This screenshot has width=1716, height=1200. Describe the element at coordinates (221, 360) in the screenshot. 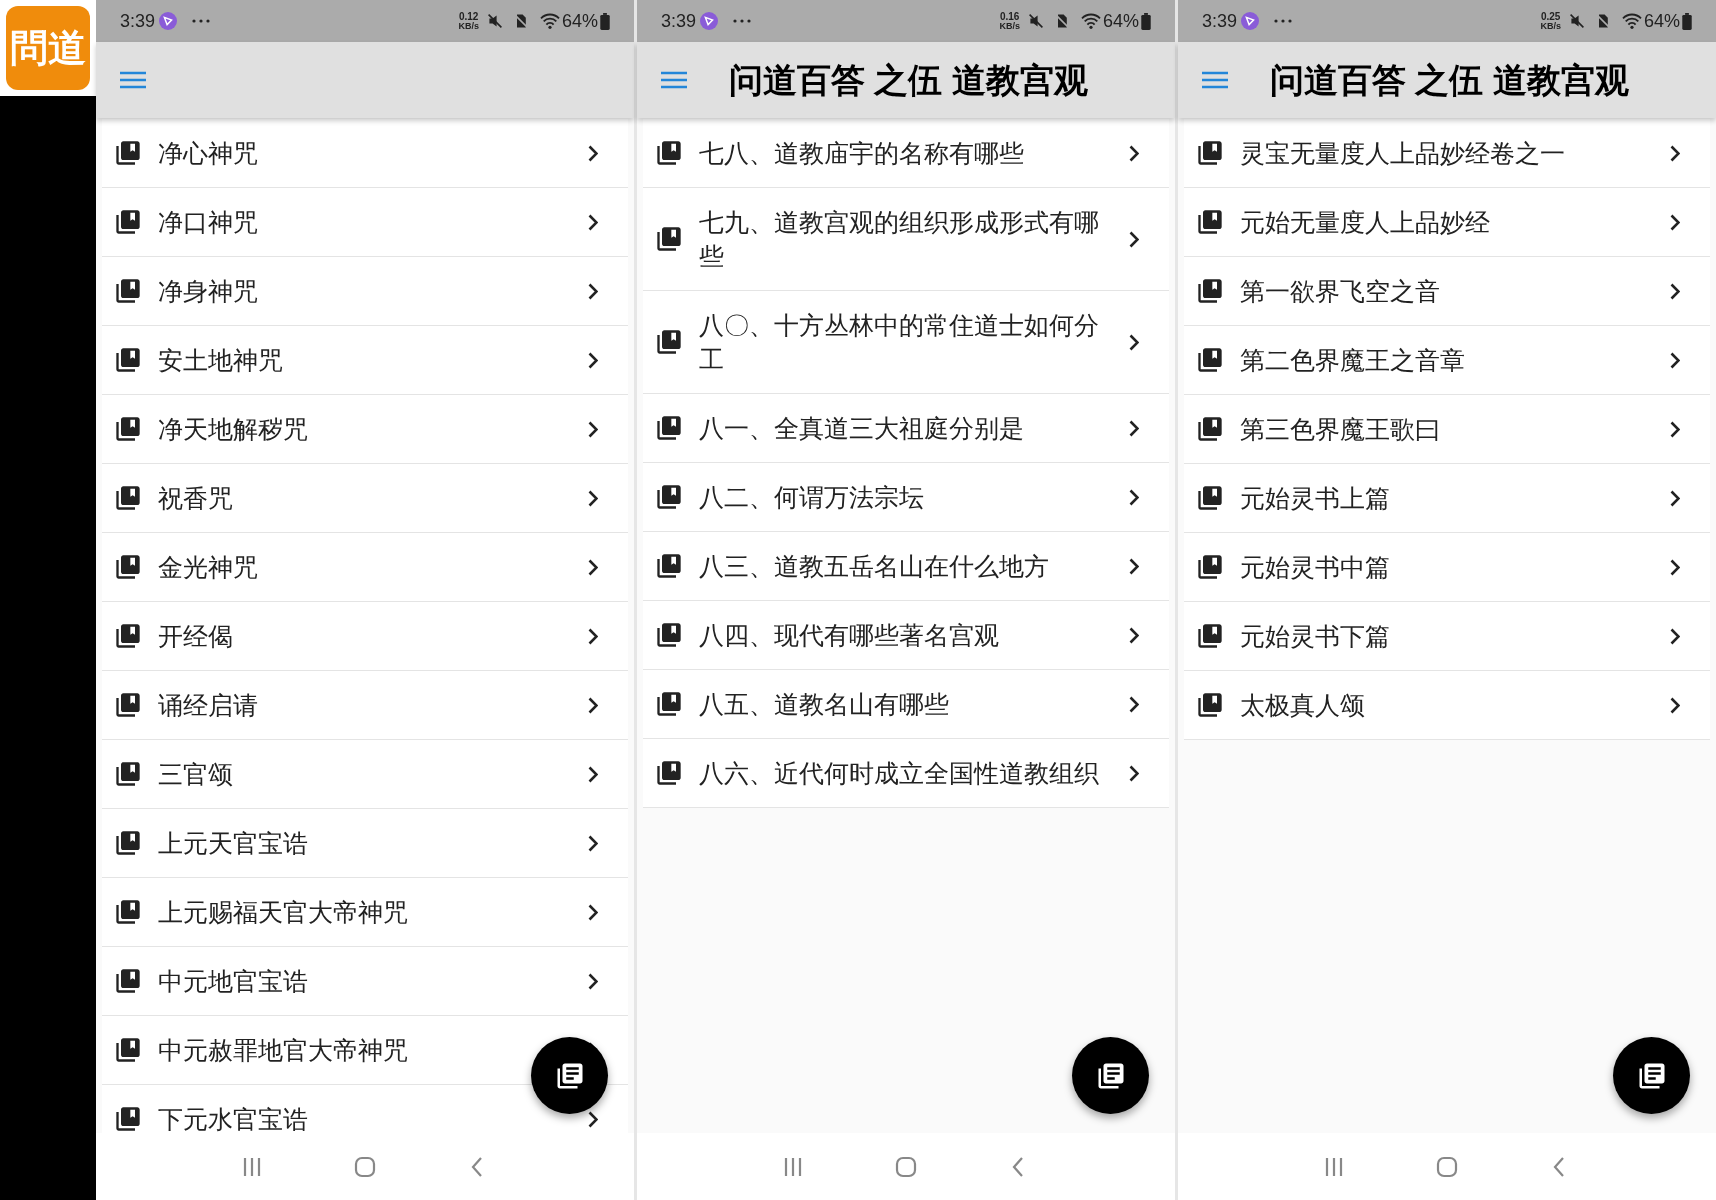

I see `list-item-label: 安土地神咒` at that location.